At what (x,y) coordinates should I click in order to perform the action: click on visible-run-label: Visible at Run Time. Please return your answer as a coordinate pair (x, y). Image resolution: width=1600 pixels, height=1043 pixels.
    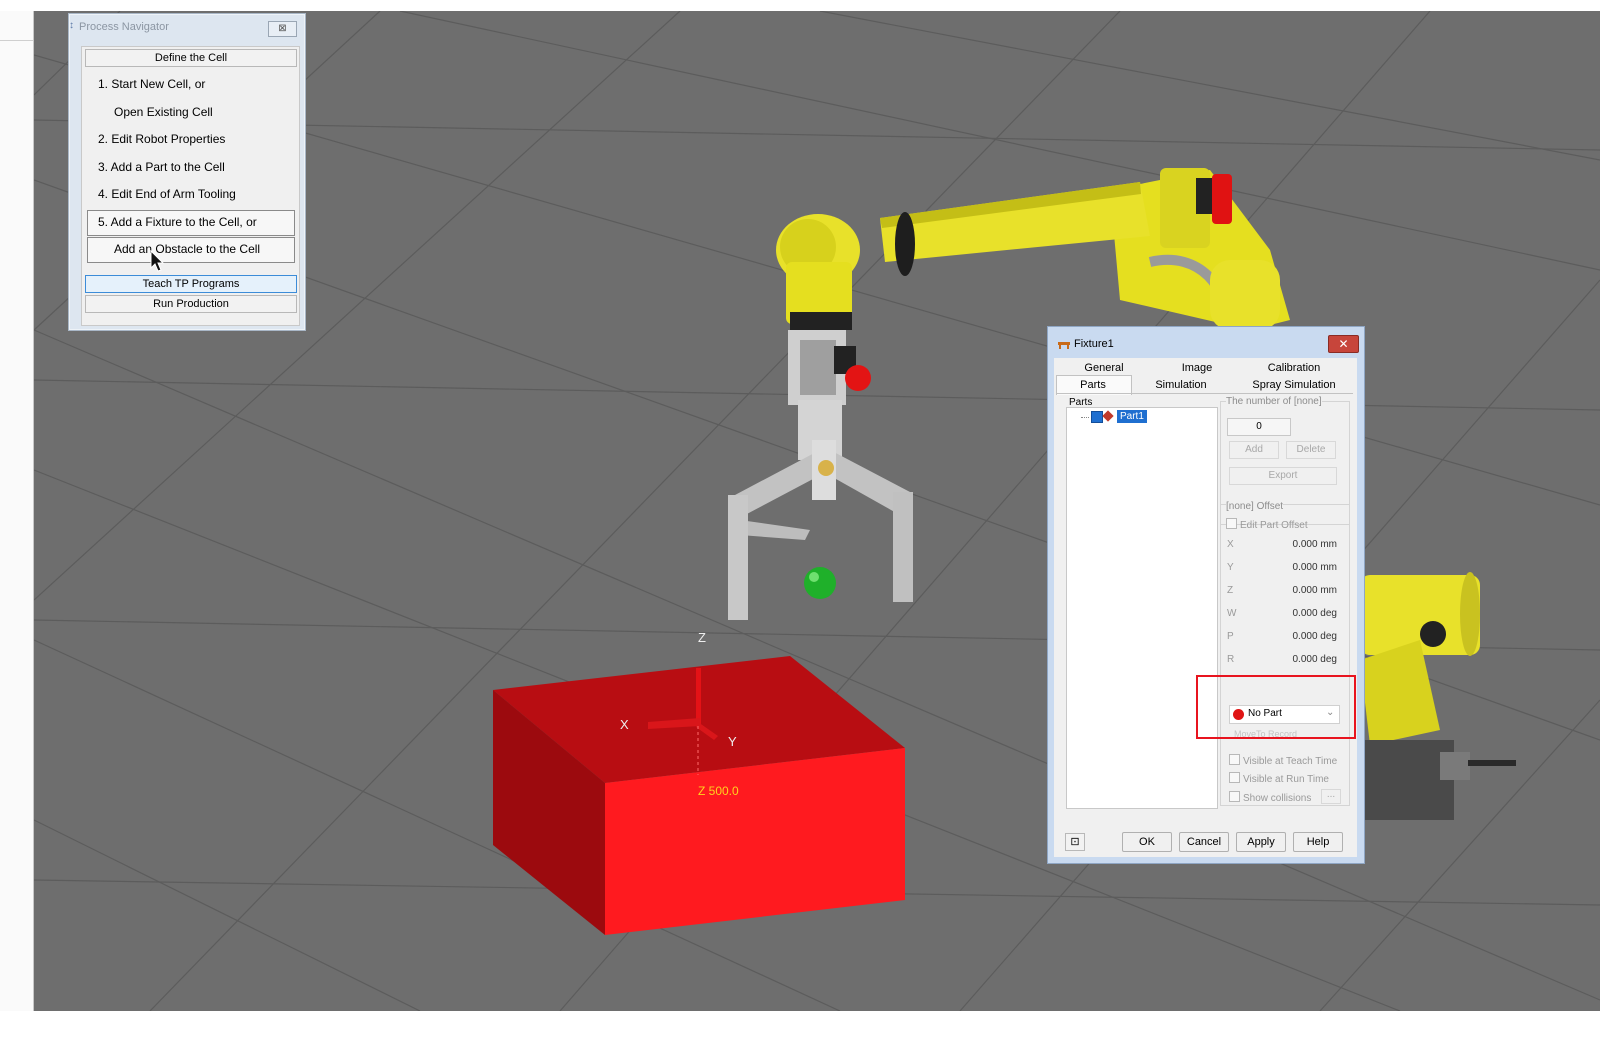
    Looking at the image, I should click on (1286, 779).